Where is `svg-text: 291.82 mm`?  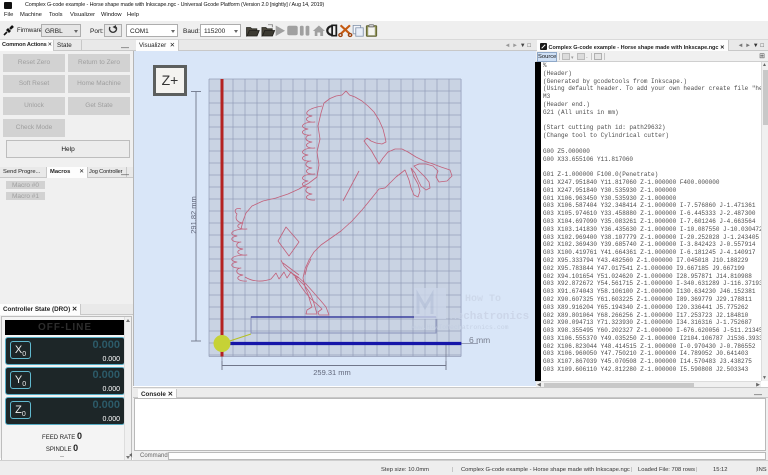
svg-text: 291.82 mm is located at coordinates (193, 215).